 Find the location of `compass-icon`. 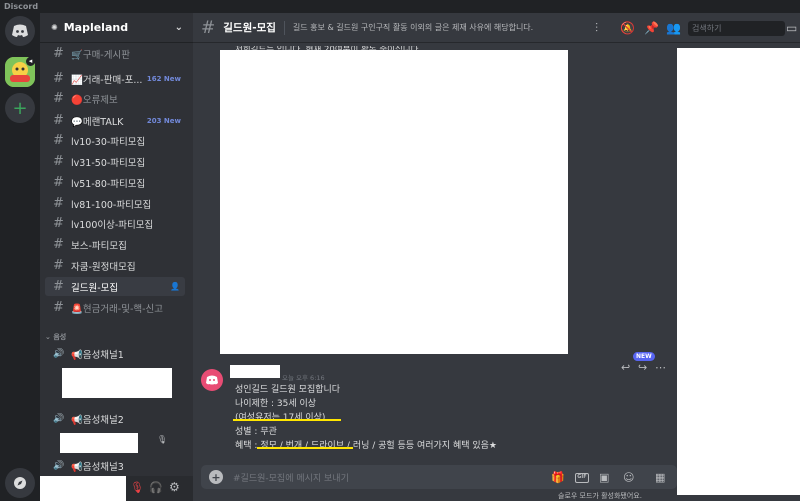

compass-icon is located at coordinates (20, 483).